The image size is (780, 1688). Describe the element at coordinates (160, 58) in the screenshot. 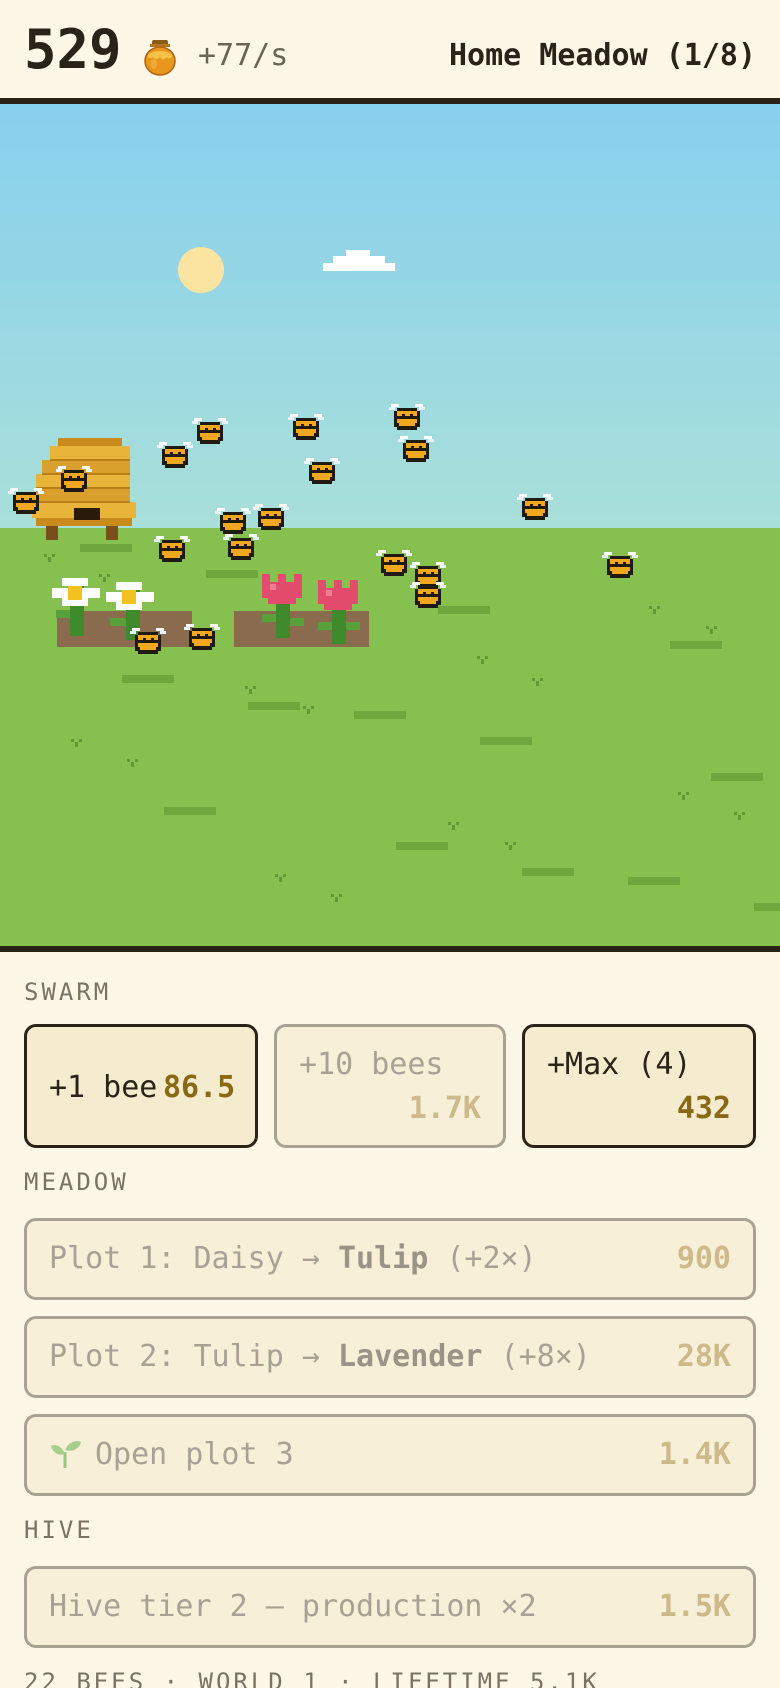

I see `honey-pot-icon` at that location.